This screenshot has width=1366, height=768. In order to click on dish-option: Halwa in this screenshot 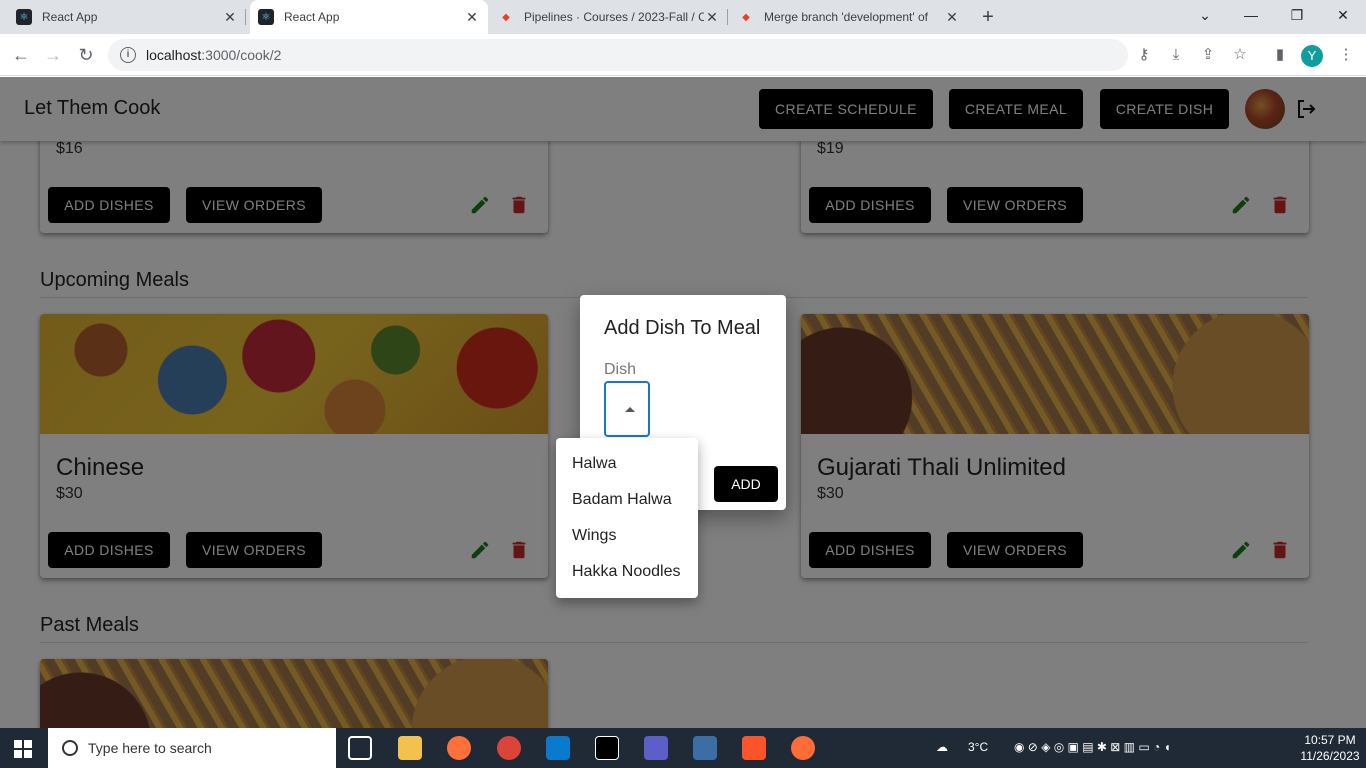, I will do `click(627, 464)`.